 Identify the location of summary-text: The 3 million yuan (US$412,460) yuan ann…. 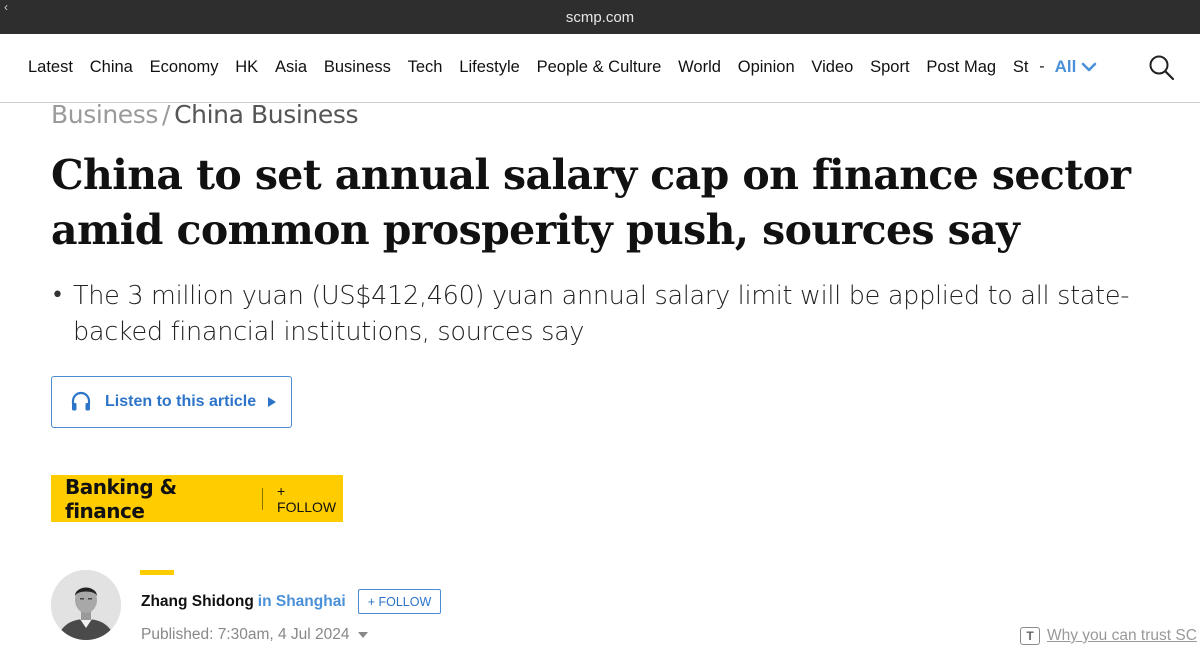
(601, 314).